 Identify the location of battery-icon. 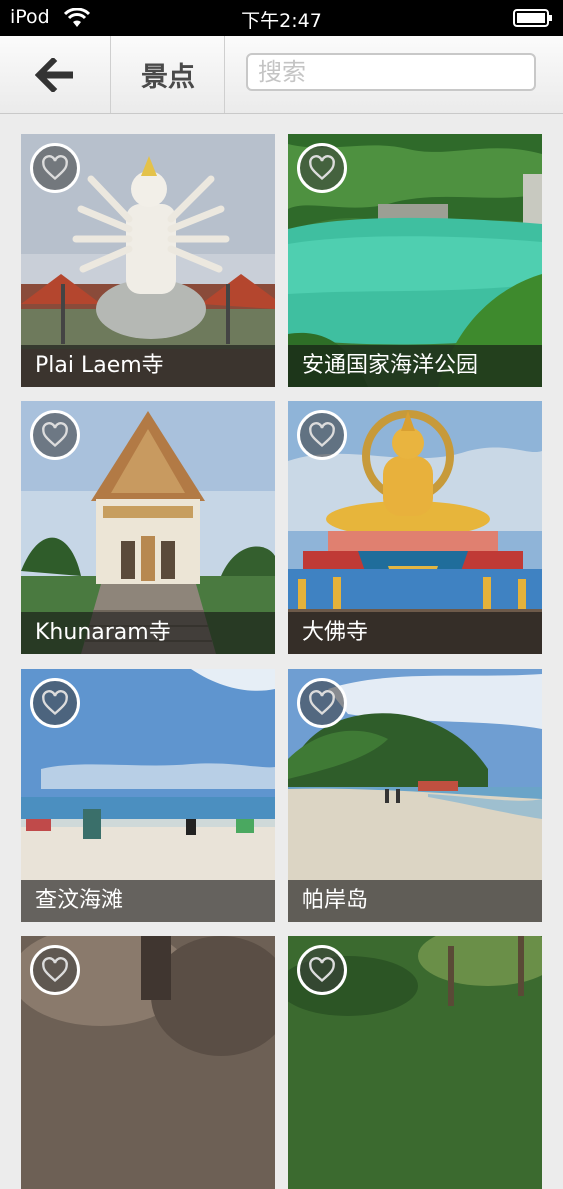
(532, 18).